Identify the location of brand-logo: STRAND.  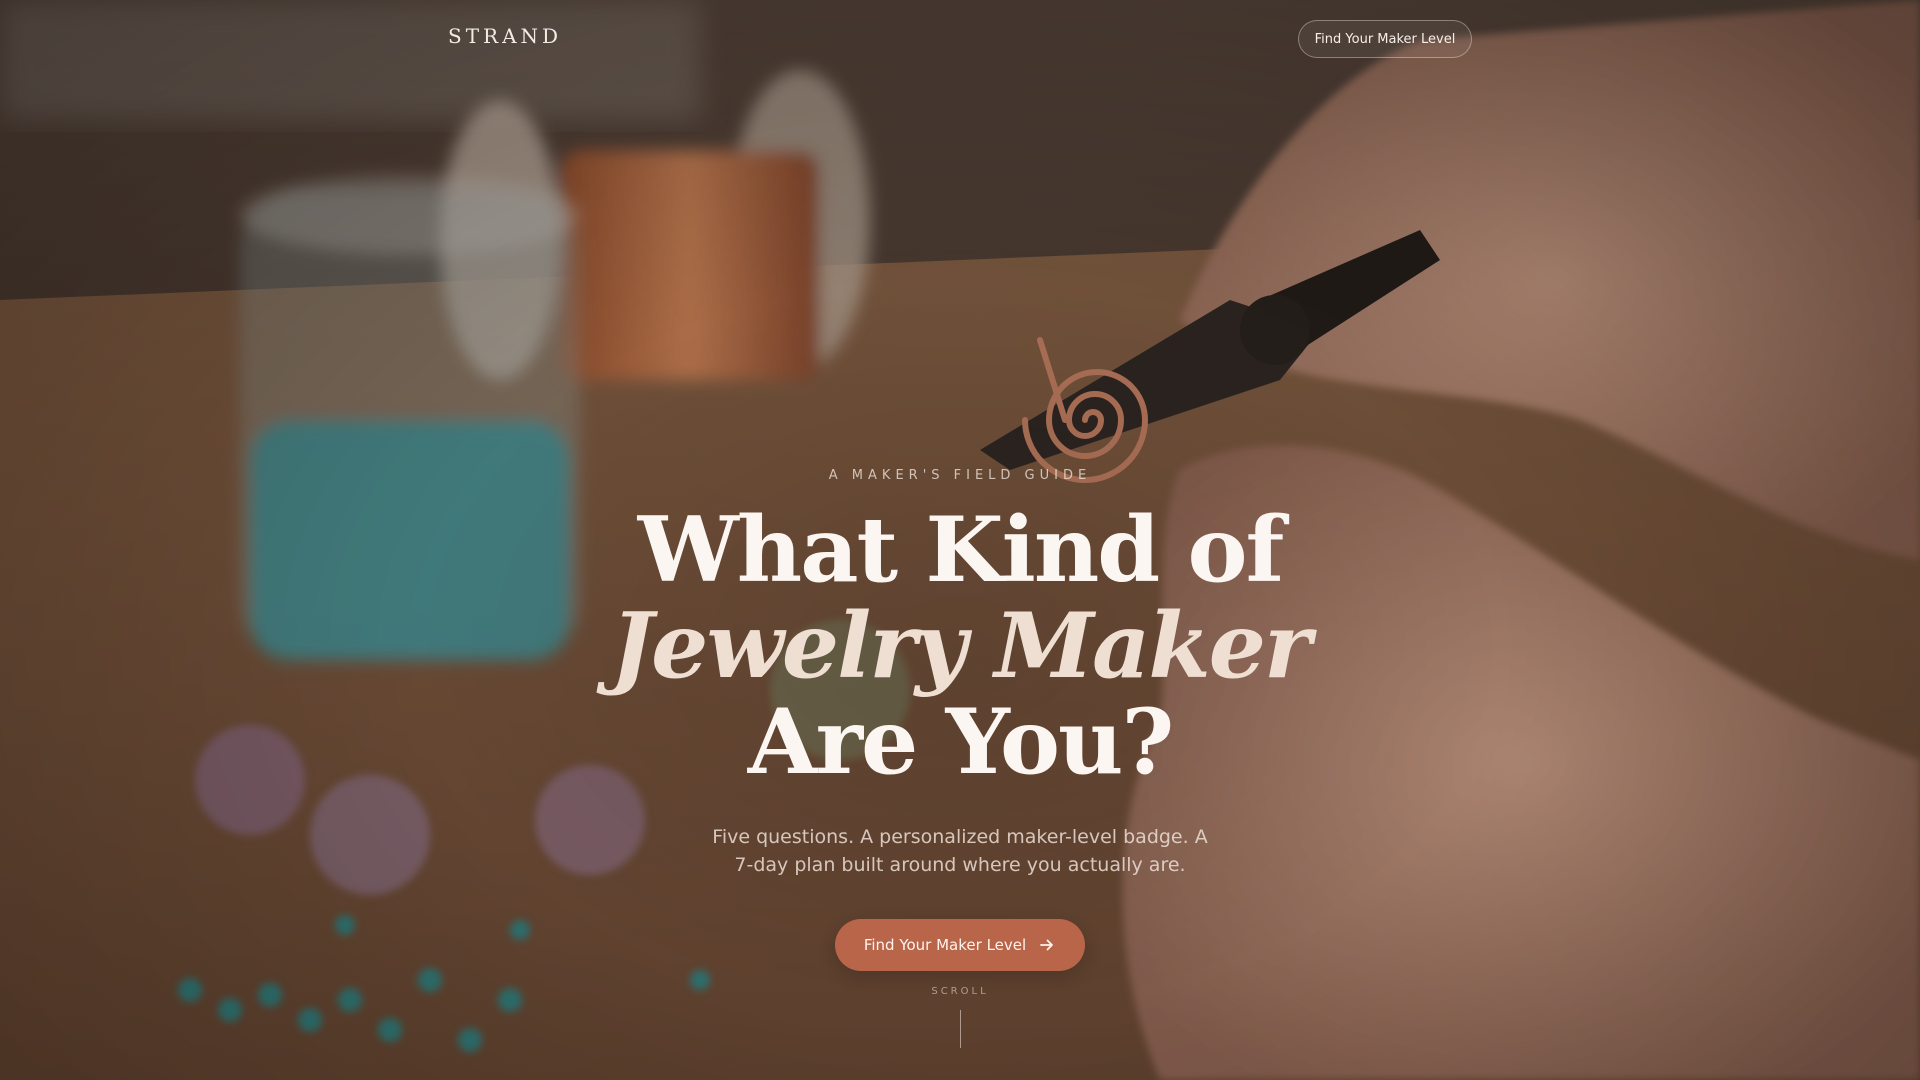
(505, 36).